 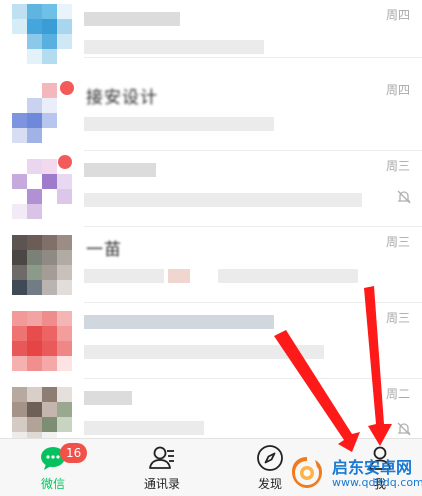 I want to click on contact-name: 接安设计, so click(x=122, y=98).